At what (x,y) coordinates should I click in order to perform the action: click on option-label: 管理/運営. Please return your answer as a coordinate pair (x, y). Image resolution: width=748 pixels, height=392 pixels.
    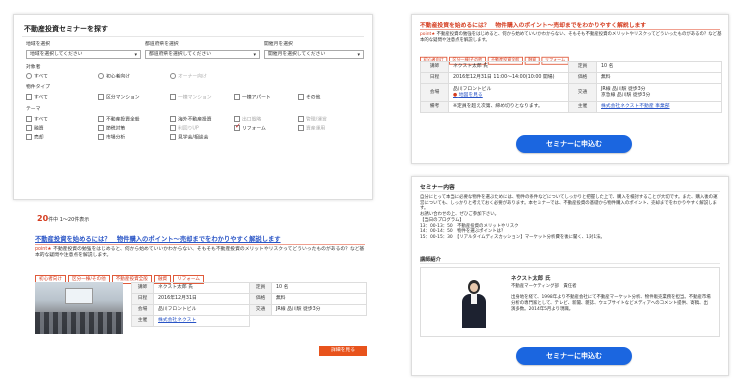
    Looking at the image, I should click on (316, 120).